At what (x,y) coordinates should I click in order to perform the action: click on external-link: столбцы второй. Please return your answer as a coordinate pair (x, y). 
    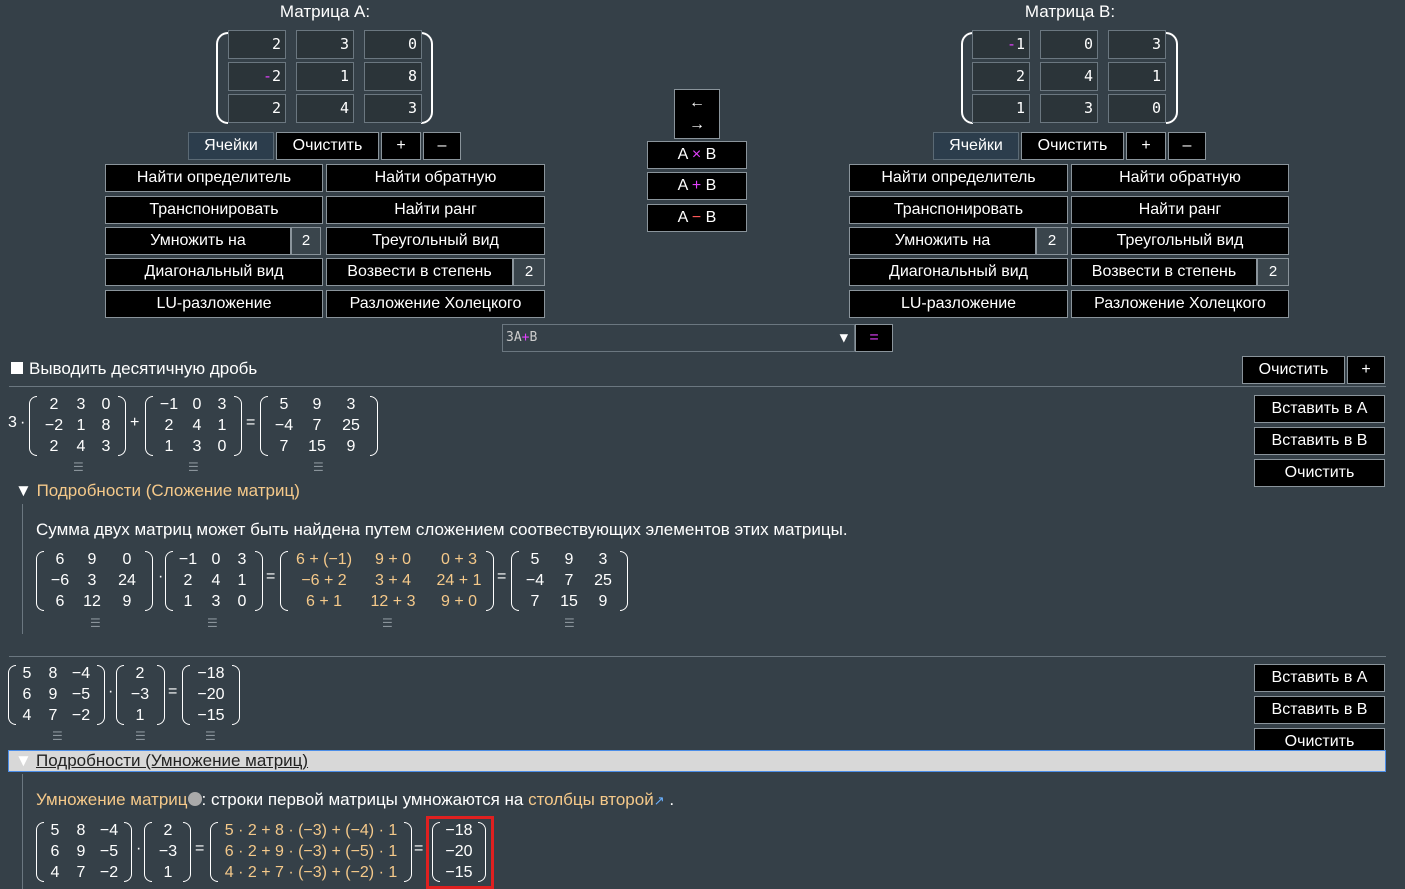
    Looking at the image, I should click on (591, 799).